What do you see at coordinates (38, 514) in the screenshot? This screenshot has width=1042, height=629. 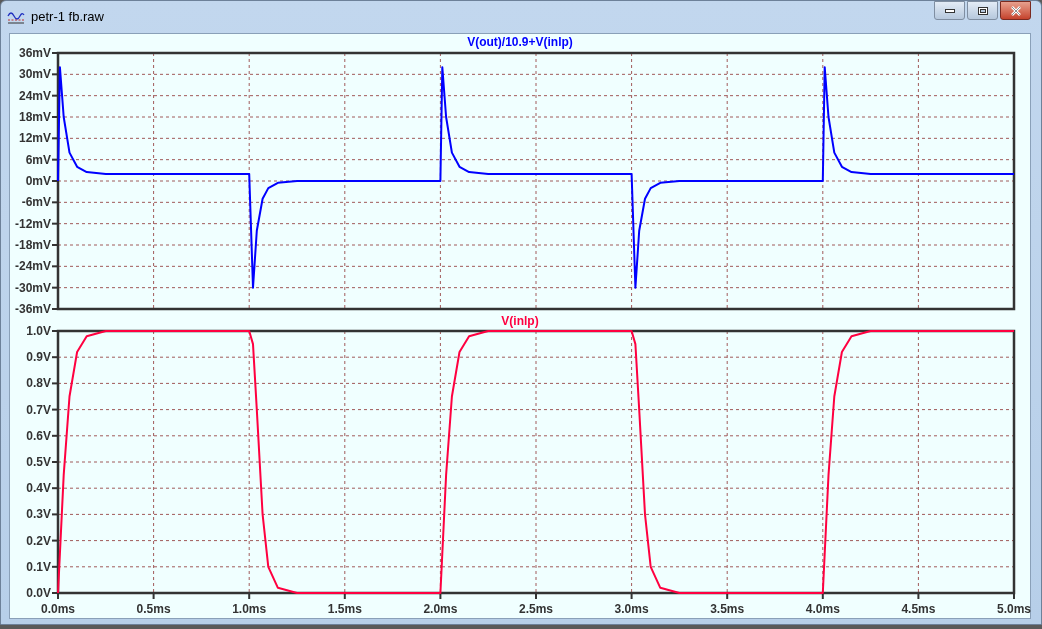 I see `y-tick-label: 0.3V` at bounding box center [38, 514].